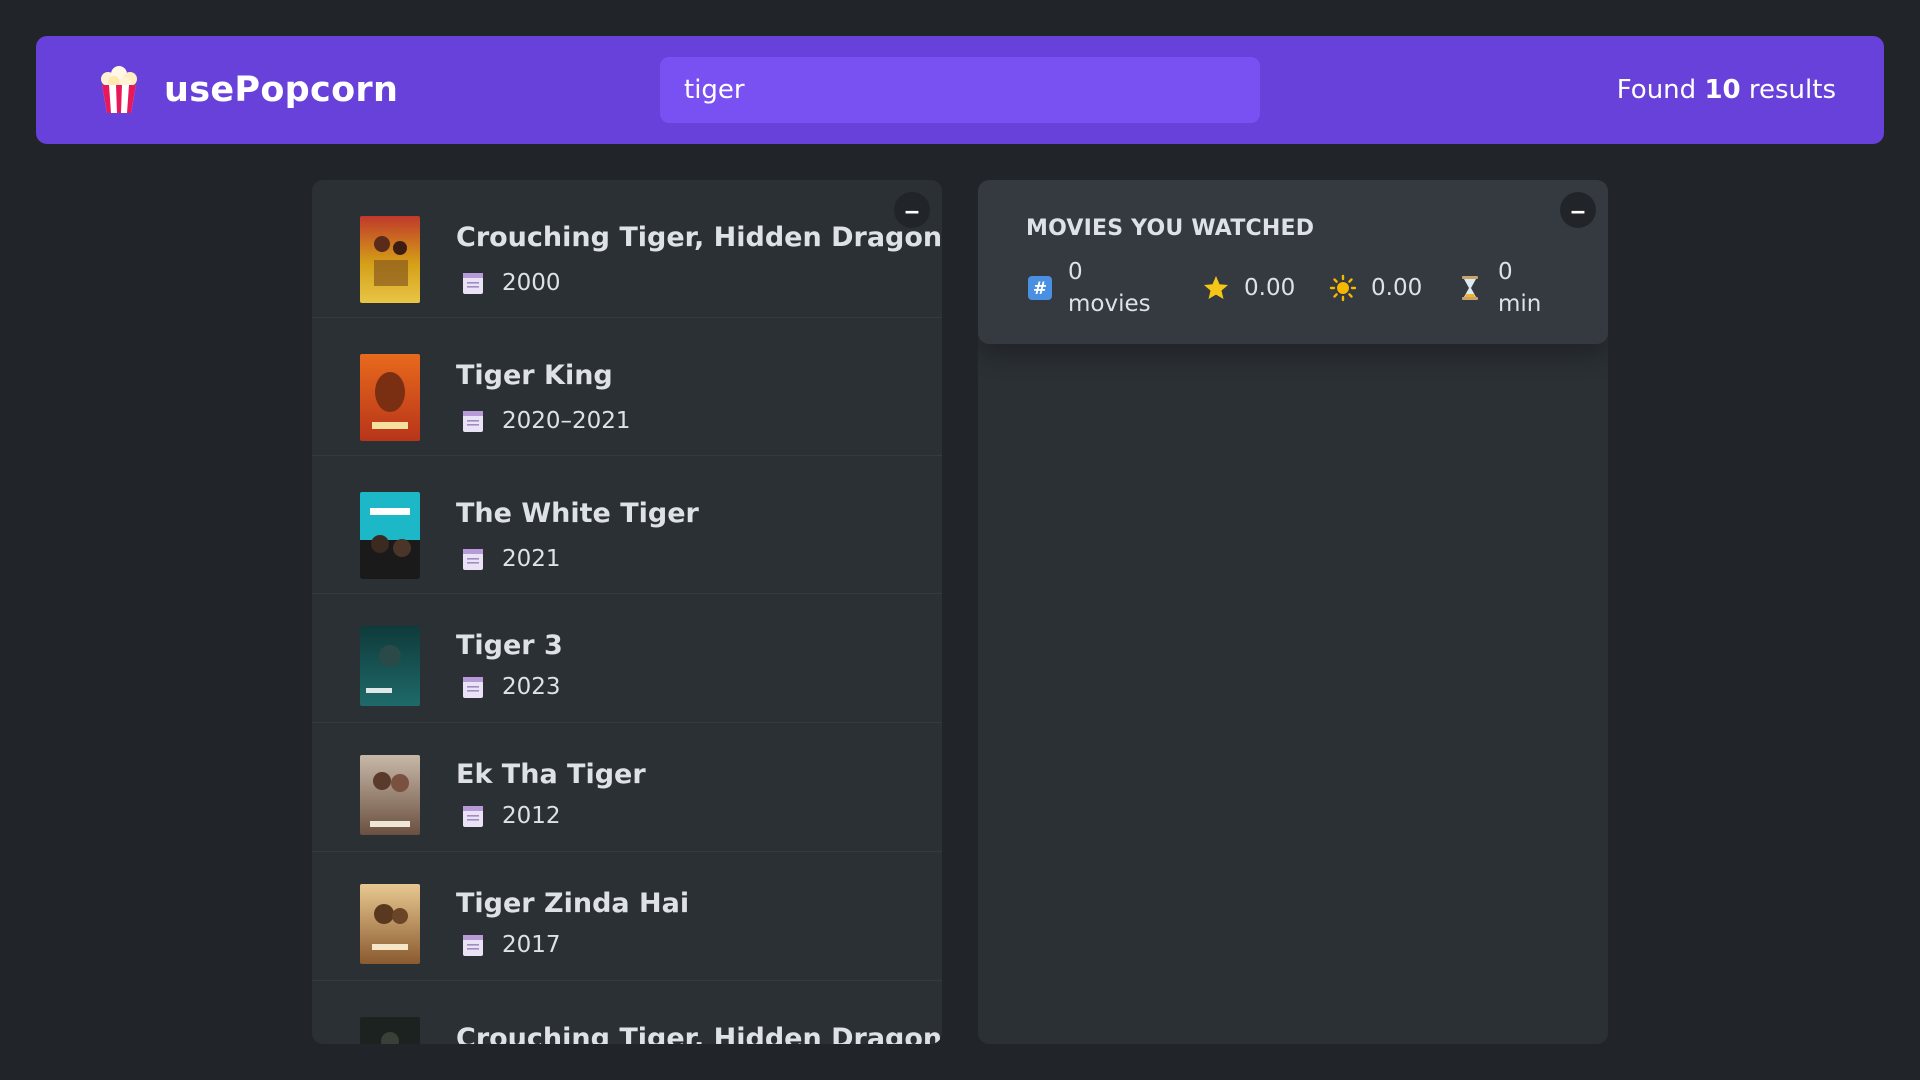  What do you see at coordinates (509, 645) in the screenshot?
I see `movie-title: Tiger 3` at bounding box center [509, 645].